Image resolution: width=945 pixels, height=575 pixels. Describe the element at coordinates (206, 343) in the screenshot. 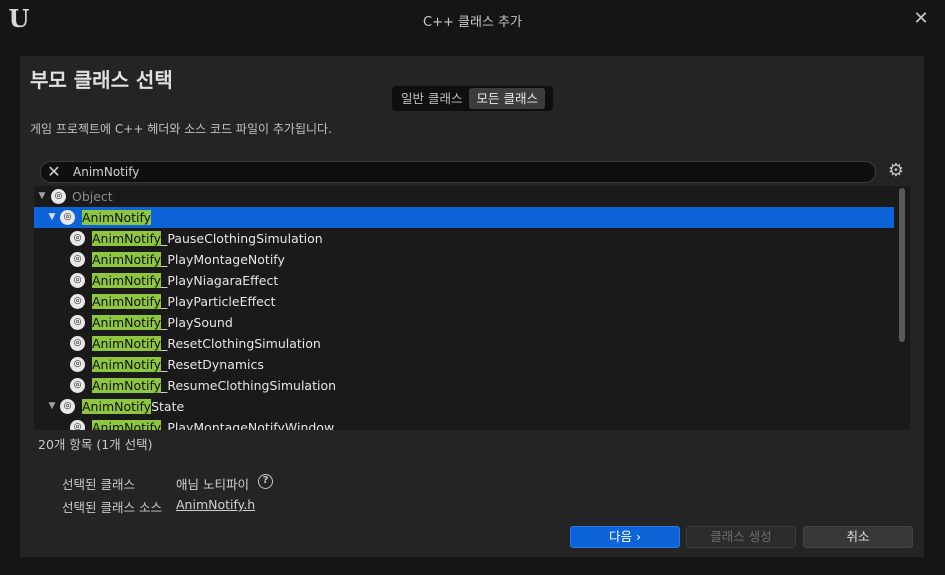

I see `tree-row-label: AnimNotify_ResetClothingSimulation` at that location.